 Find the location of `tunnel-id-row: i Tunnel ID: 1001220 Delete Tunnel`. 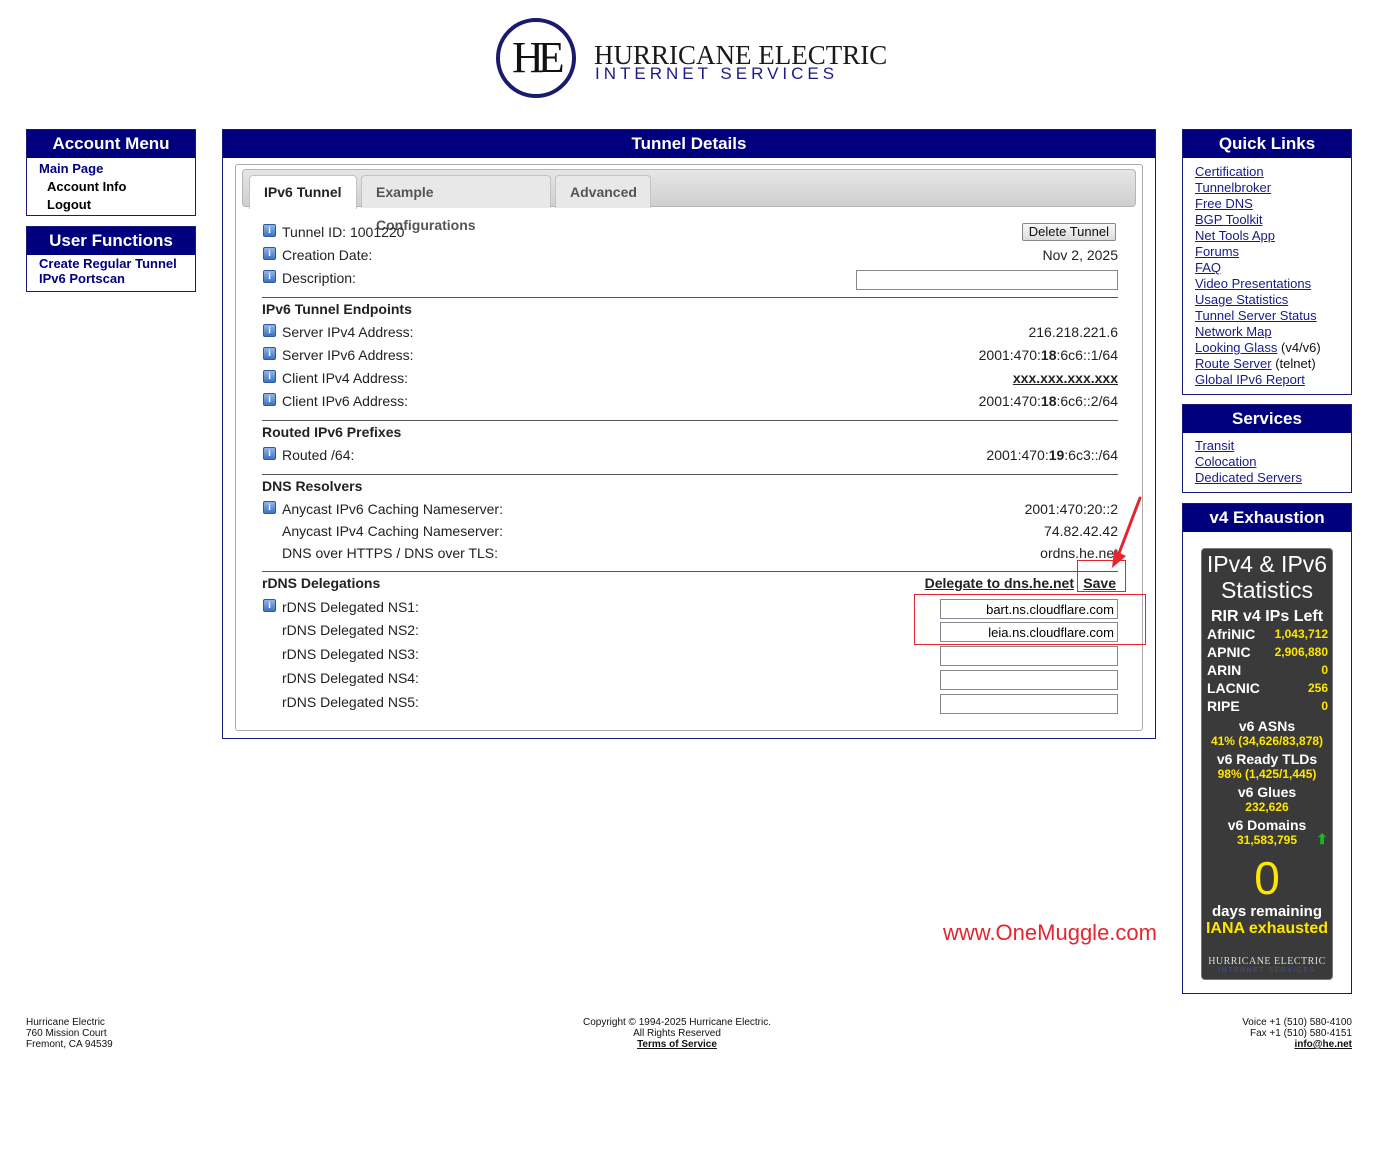

tunnel-id-row: i Tunnel ID: 1001220 Delete Tunnel is located at coordinates (690, 232).